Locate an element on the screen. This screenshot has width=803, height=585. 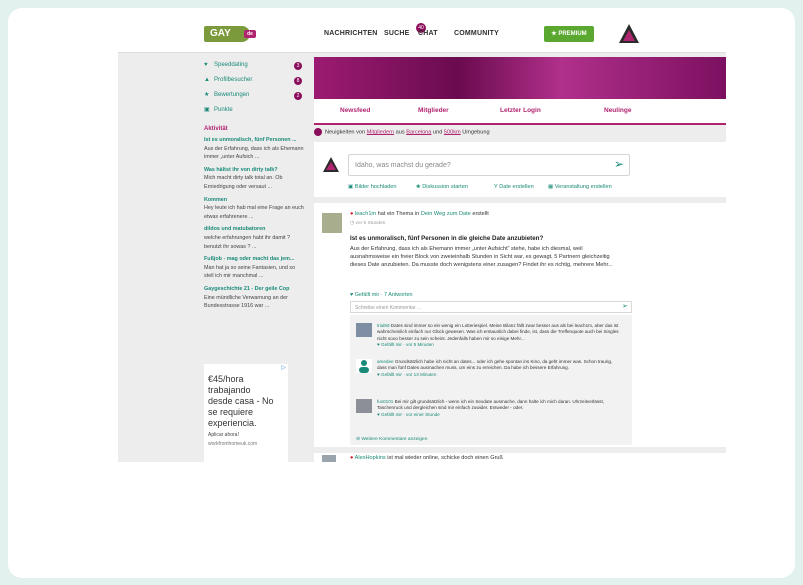
nav-chat: CHAT is located at coordinates (428, 33).